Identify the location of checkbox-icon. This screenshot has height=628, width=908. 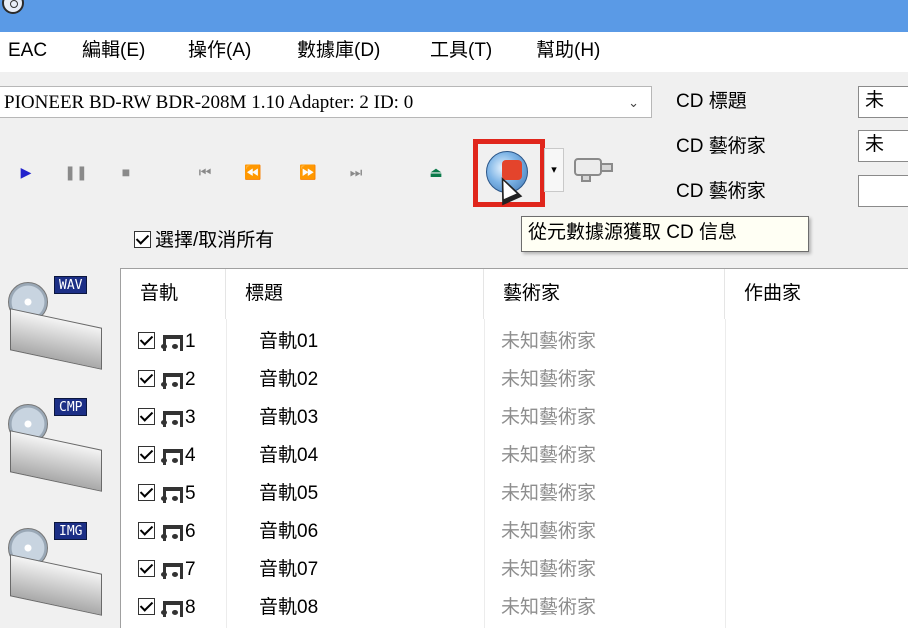
(142, 240).